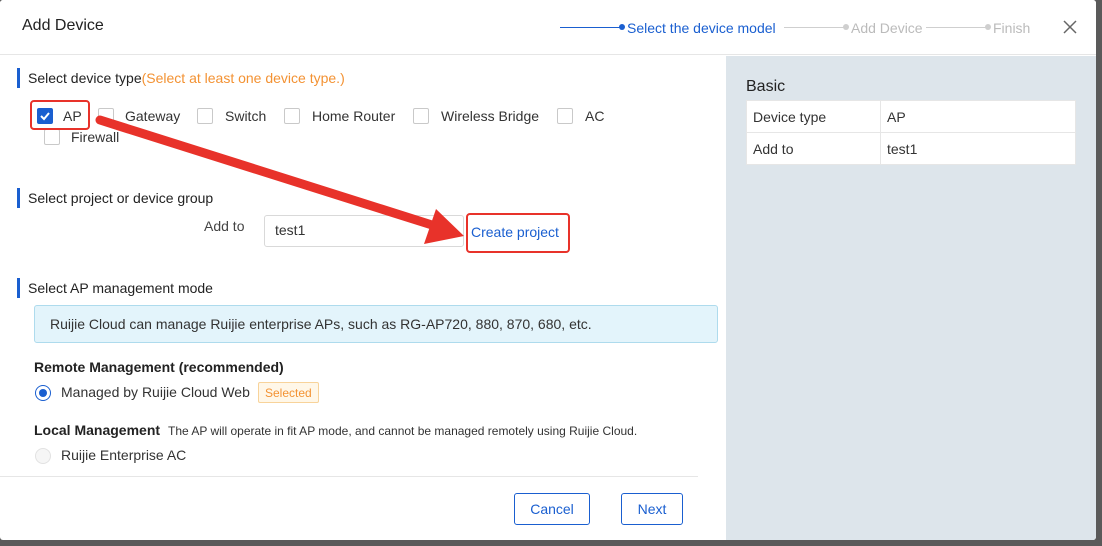 This screenshot has height=546, width=1102. I want to click on checkbox-wireless-bridge, so click(421, 116).